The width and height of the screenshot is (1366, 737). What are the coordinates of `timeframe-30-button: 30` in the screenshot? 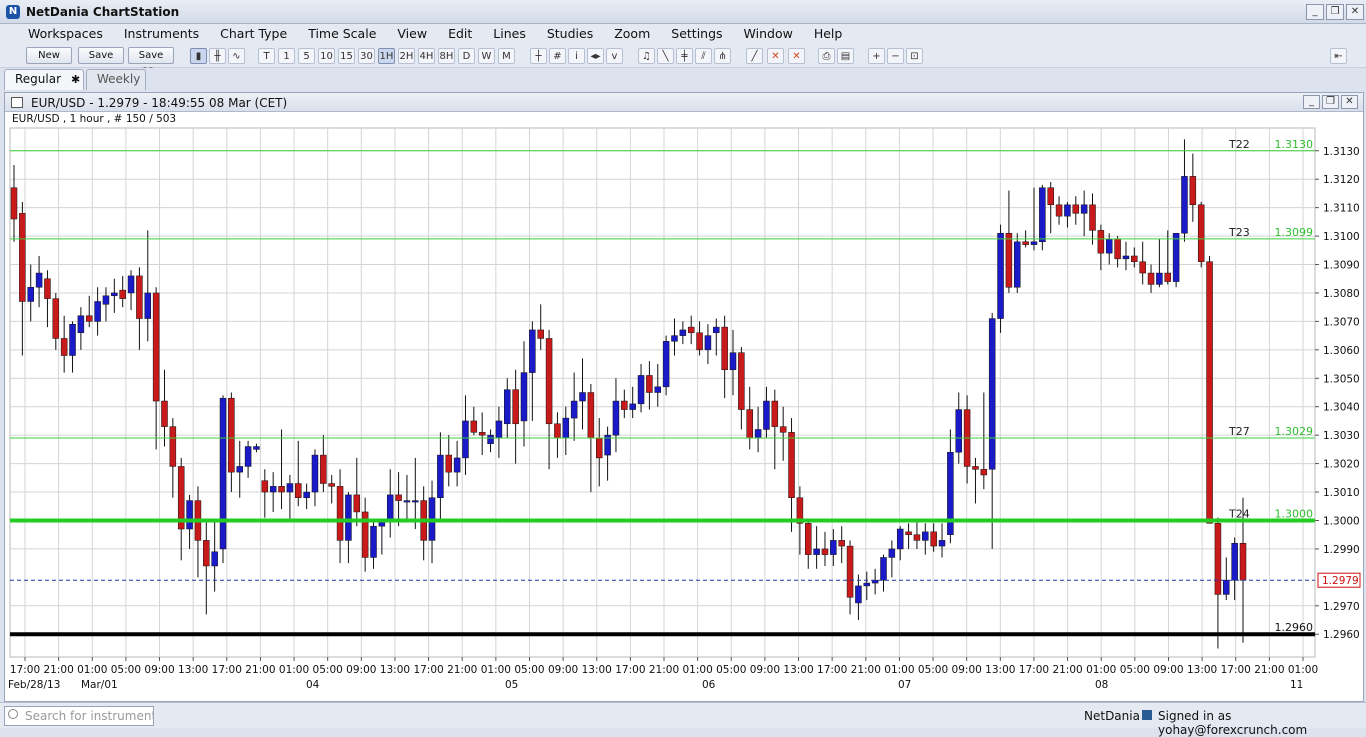 It's located at (366, 56).